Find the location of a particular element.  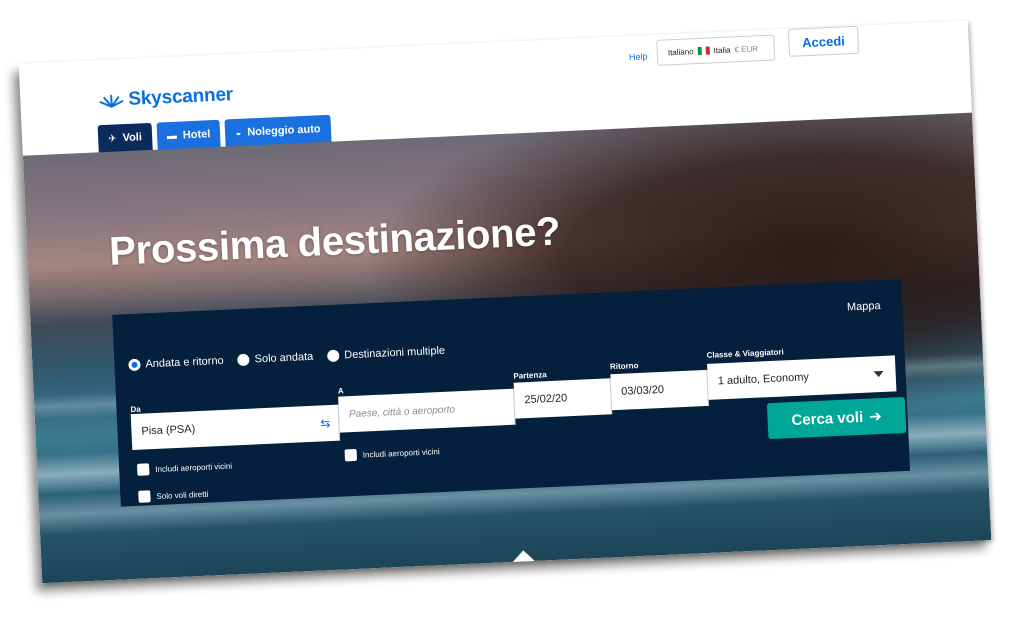

direct-only-checkbox: Solo voli diretti is located at coordinates (173, 495).